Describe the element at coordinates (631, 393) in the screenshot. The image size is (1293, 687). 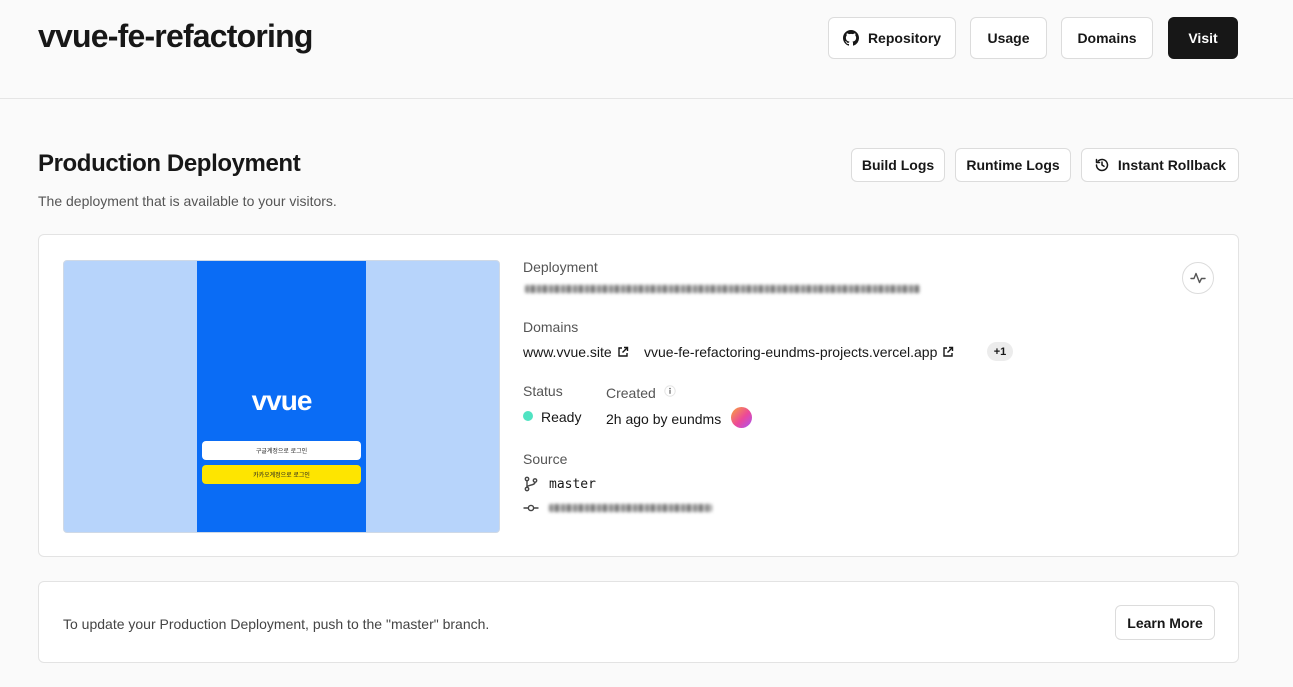
I see `created-label: Created` at that location.